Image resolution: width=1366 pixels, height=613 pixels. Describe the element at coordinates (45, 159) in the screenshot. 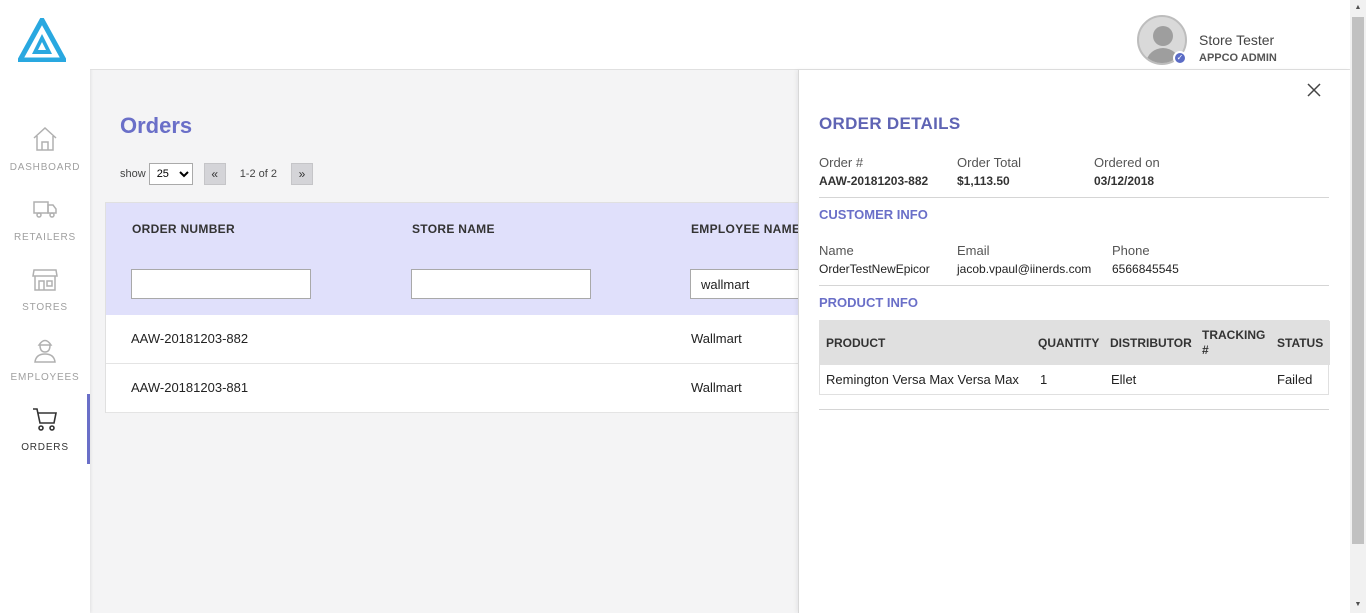

I see `sidebar-item-dashboard: DASHBOARD` at that location.